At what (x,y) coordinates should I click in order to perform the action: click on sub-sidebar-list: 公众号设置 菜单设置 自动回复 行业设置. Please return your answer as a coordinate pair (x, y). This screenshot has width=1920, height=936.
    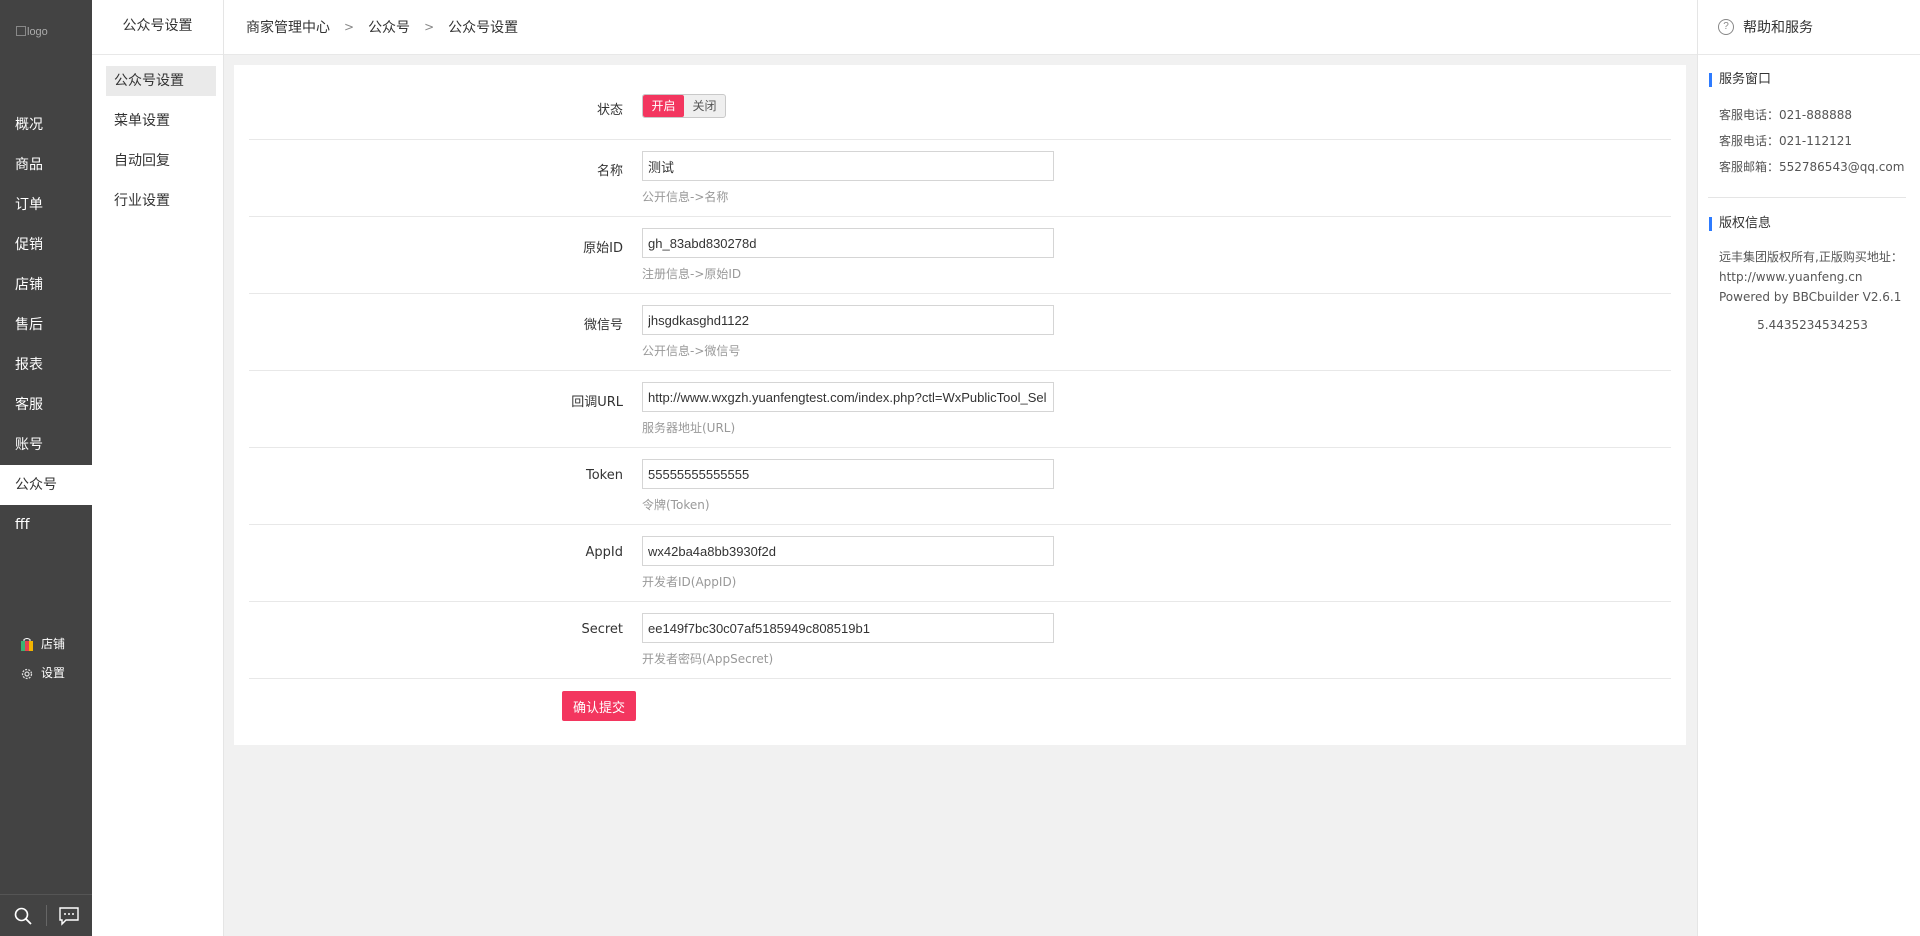
    Looking at the image, I should click on (157, 135).